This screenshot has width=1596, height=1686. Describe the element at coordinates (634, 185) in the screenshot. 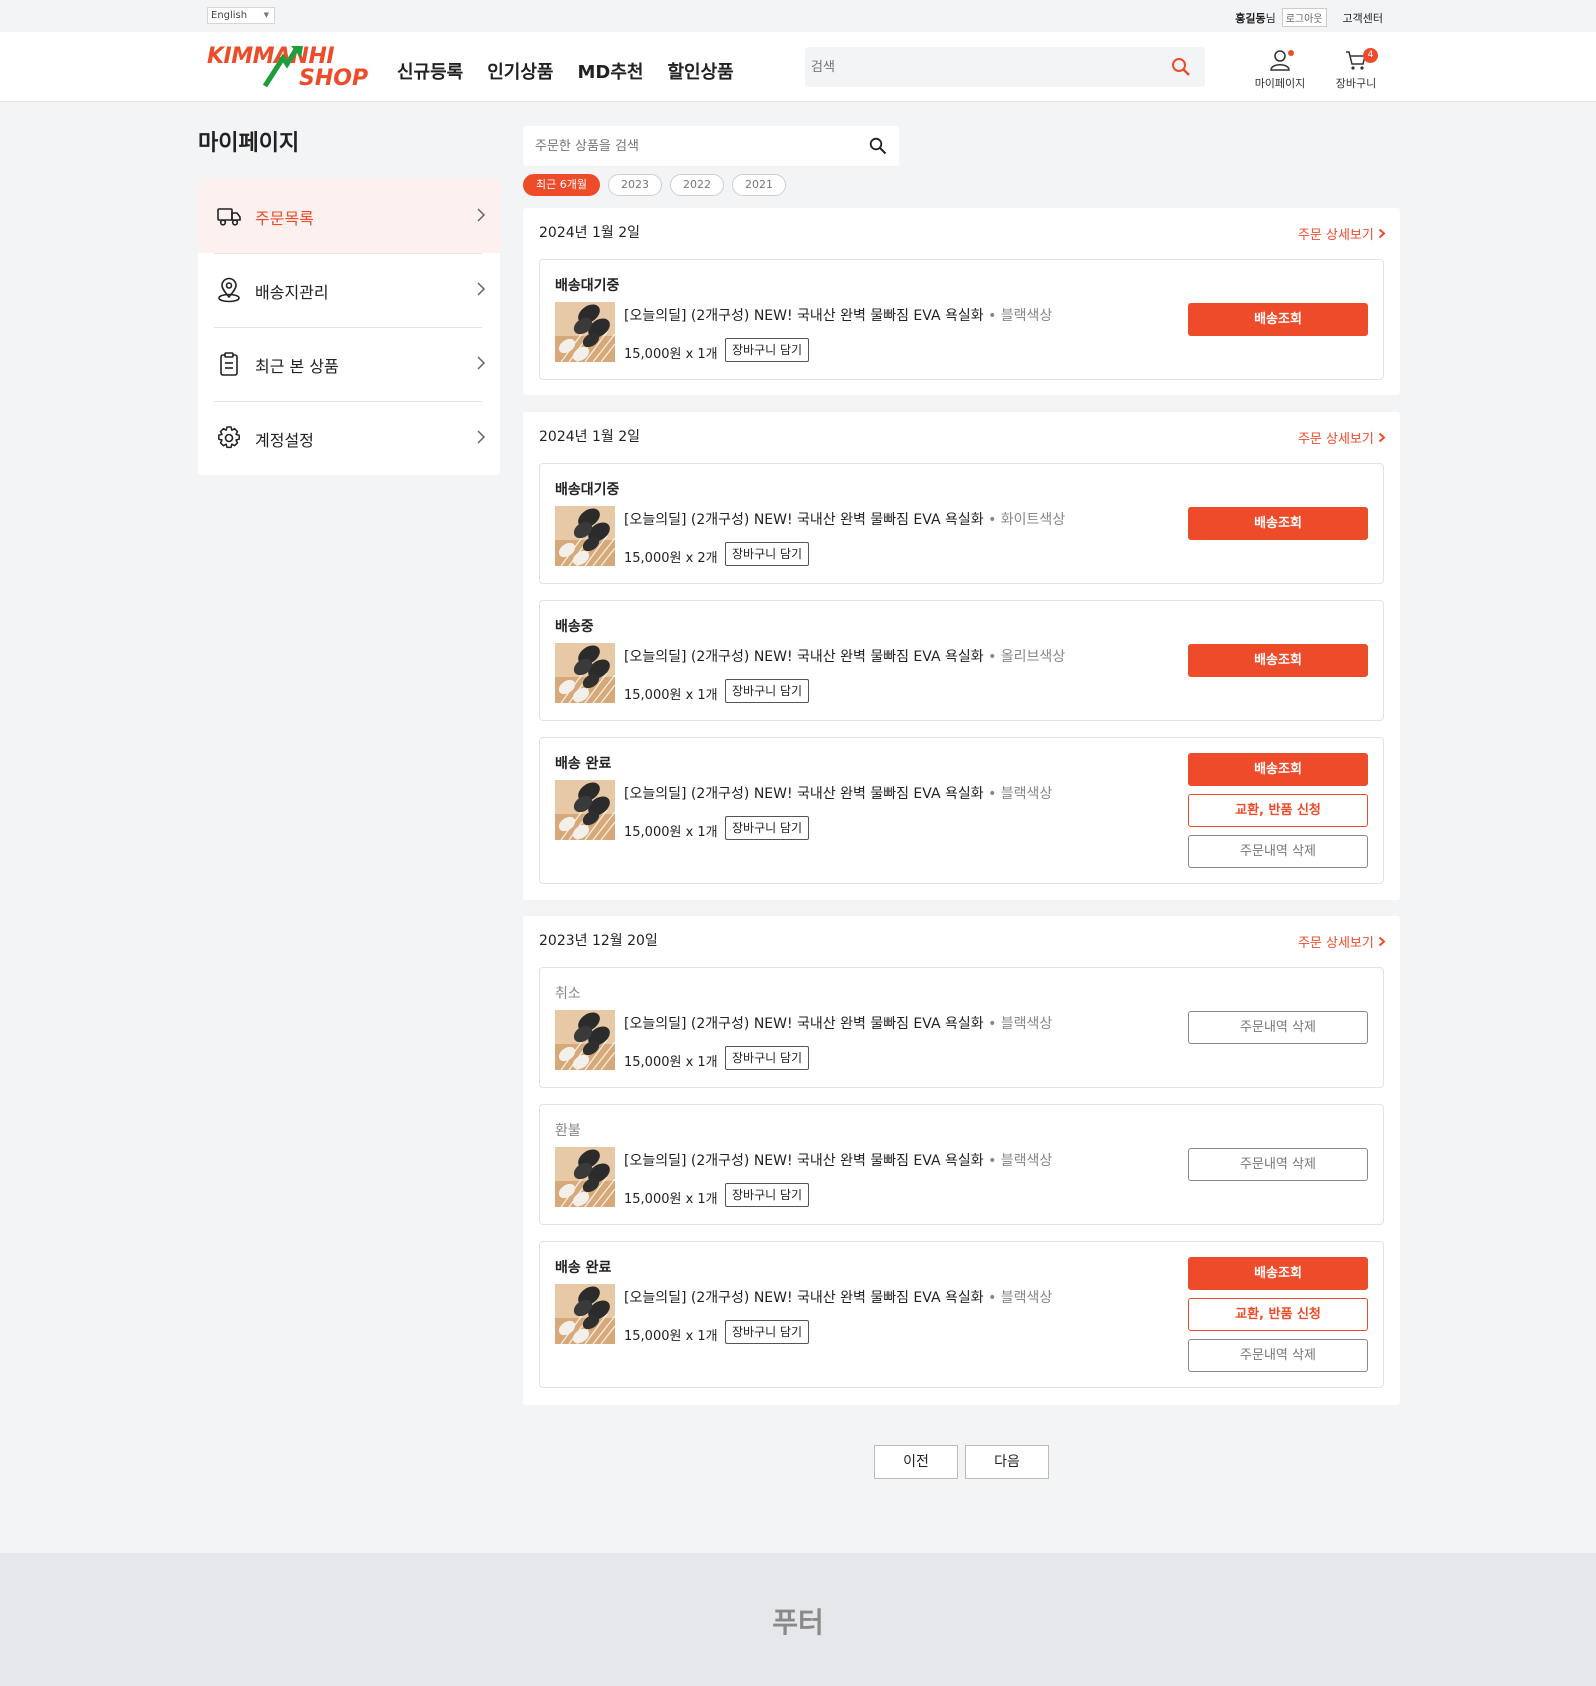

I see `filter-chip-2023: 2023` at that location.